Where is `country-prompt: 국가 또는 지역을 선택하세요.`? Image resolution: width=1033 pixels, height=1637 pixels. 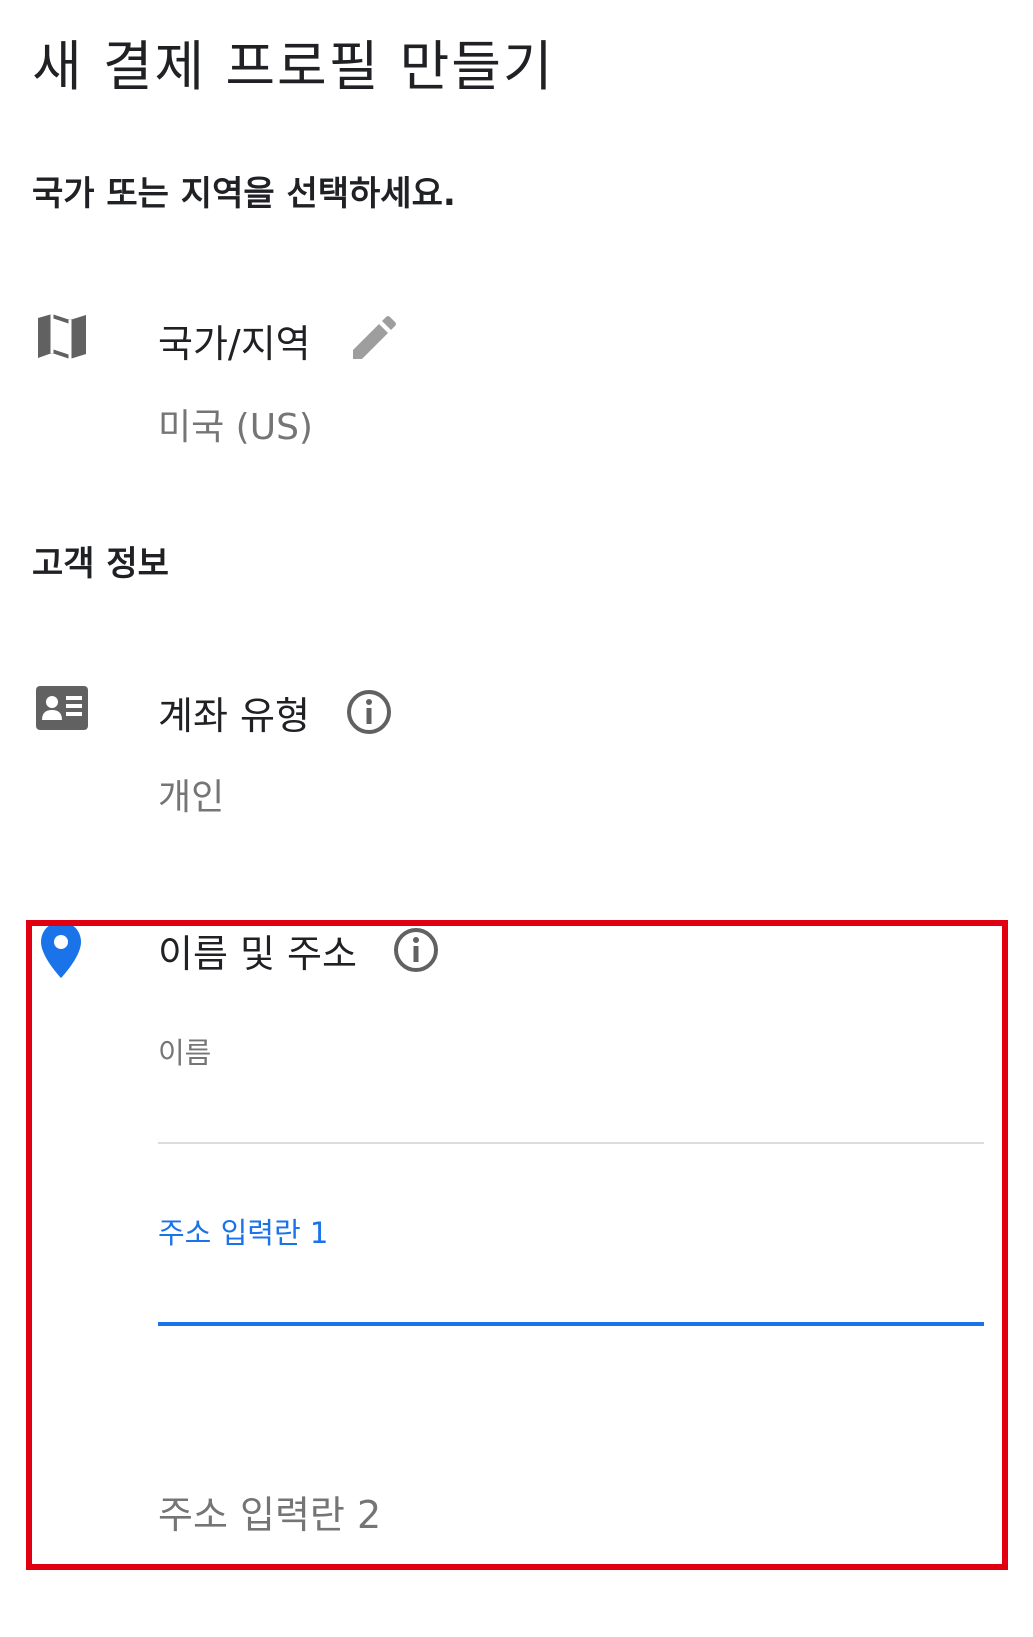 country-prompt: 국가 또는 지역을 선택하세요. is located at coordinates (244, 194).